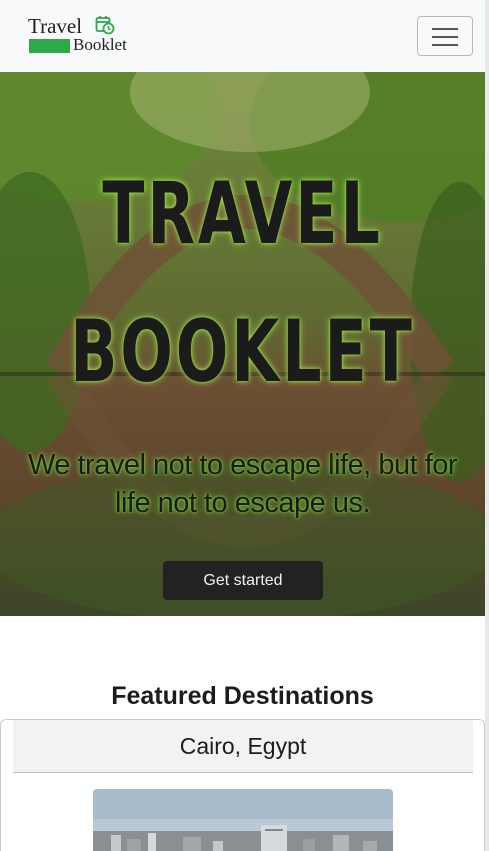 The height and width of the screenshot is (851, 489). Describe the element at coordinates (49, 46) in the screenshot. I see `logo-green-bar` at that location.